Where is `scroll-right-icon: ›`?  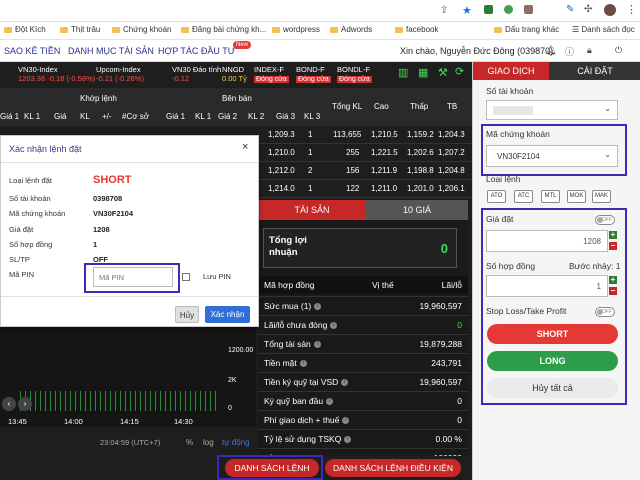 scroll-right-icon: › is located at coordinates (25, 404).